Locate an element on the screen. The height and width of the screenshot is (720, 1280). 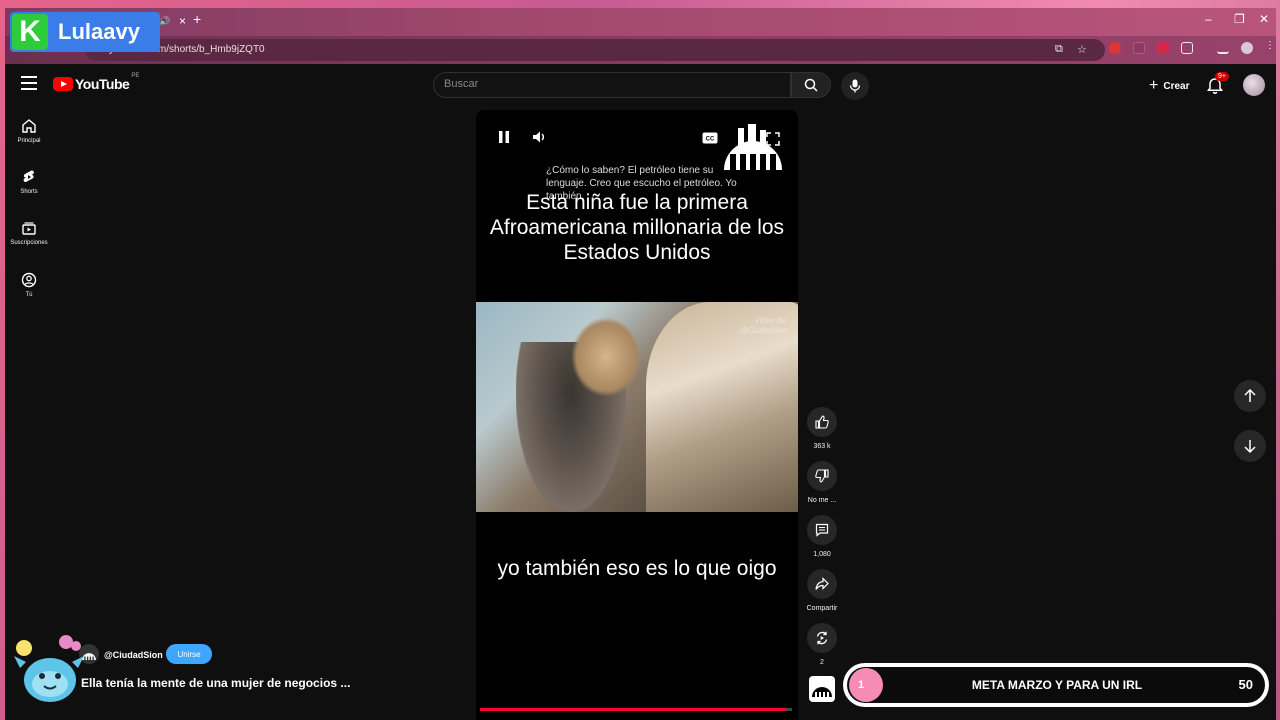
goal-title: META MARZO Y PARA UN IRL is located at coordinates (1057, 685).